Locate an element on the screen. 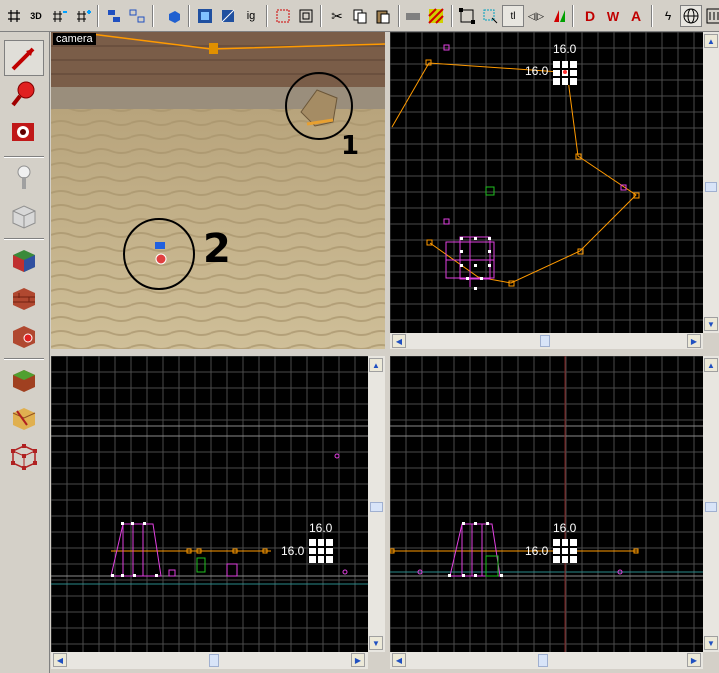 This screenshot has width=719, height=673. ungroup-button is located at coordinates (137, 16).